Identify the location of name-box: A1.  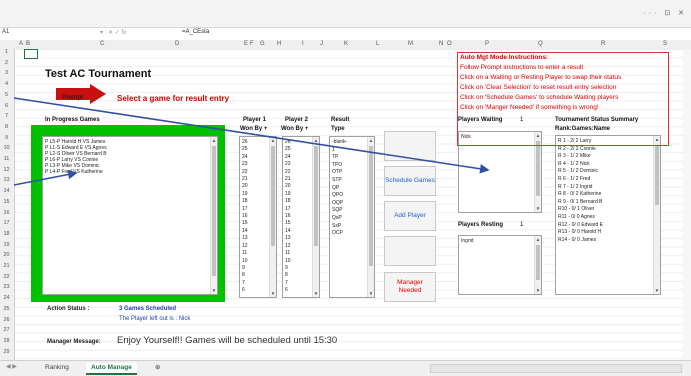
(44, 33).